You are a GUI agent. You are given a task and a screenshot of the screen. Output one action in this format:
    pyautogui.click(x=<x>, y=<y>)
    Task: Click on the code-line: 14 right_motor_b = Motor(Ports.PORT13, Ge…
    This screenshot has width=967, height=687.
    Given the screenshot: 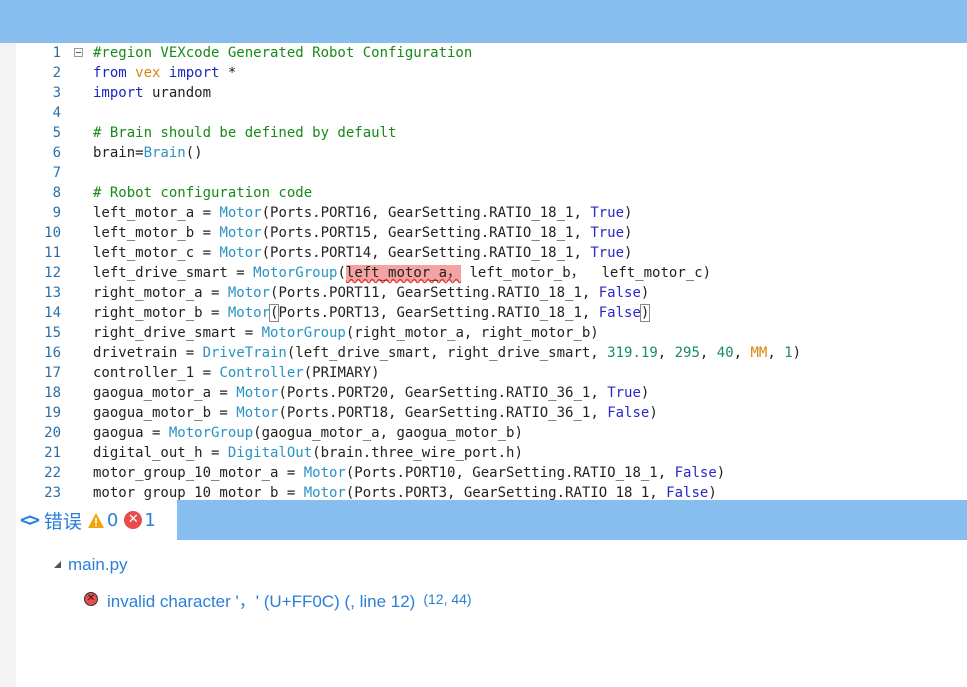 What is the action you would take?
    pyautogui.click(x=491, y=313)
    